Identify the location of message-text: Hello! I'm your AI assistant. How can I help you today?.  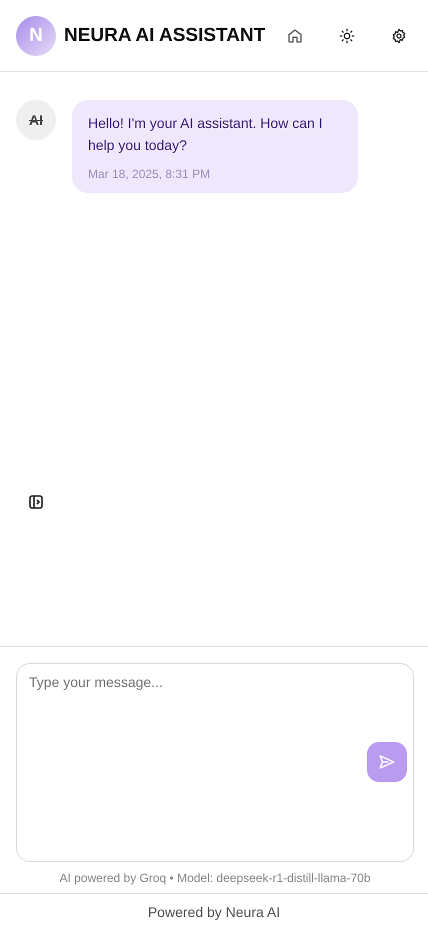
(206, 134).